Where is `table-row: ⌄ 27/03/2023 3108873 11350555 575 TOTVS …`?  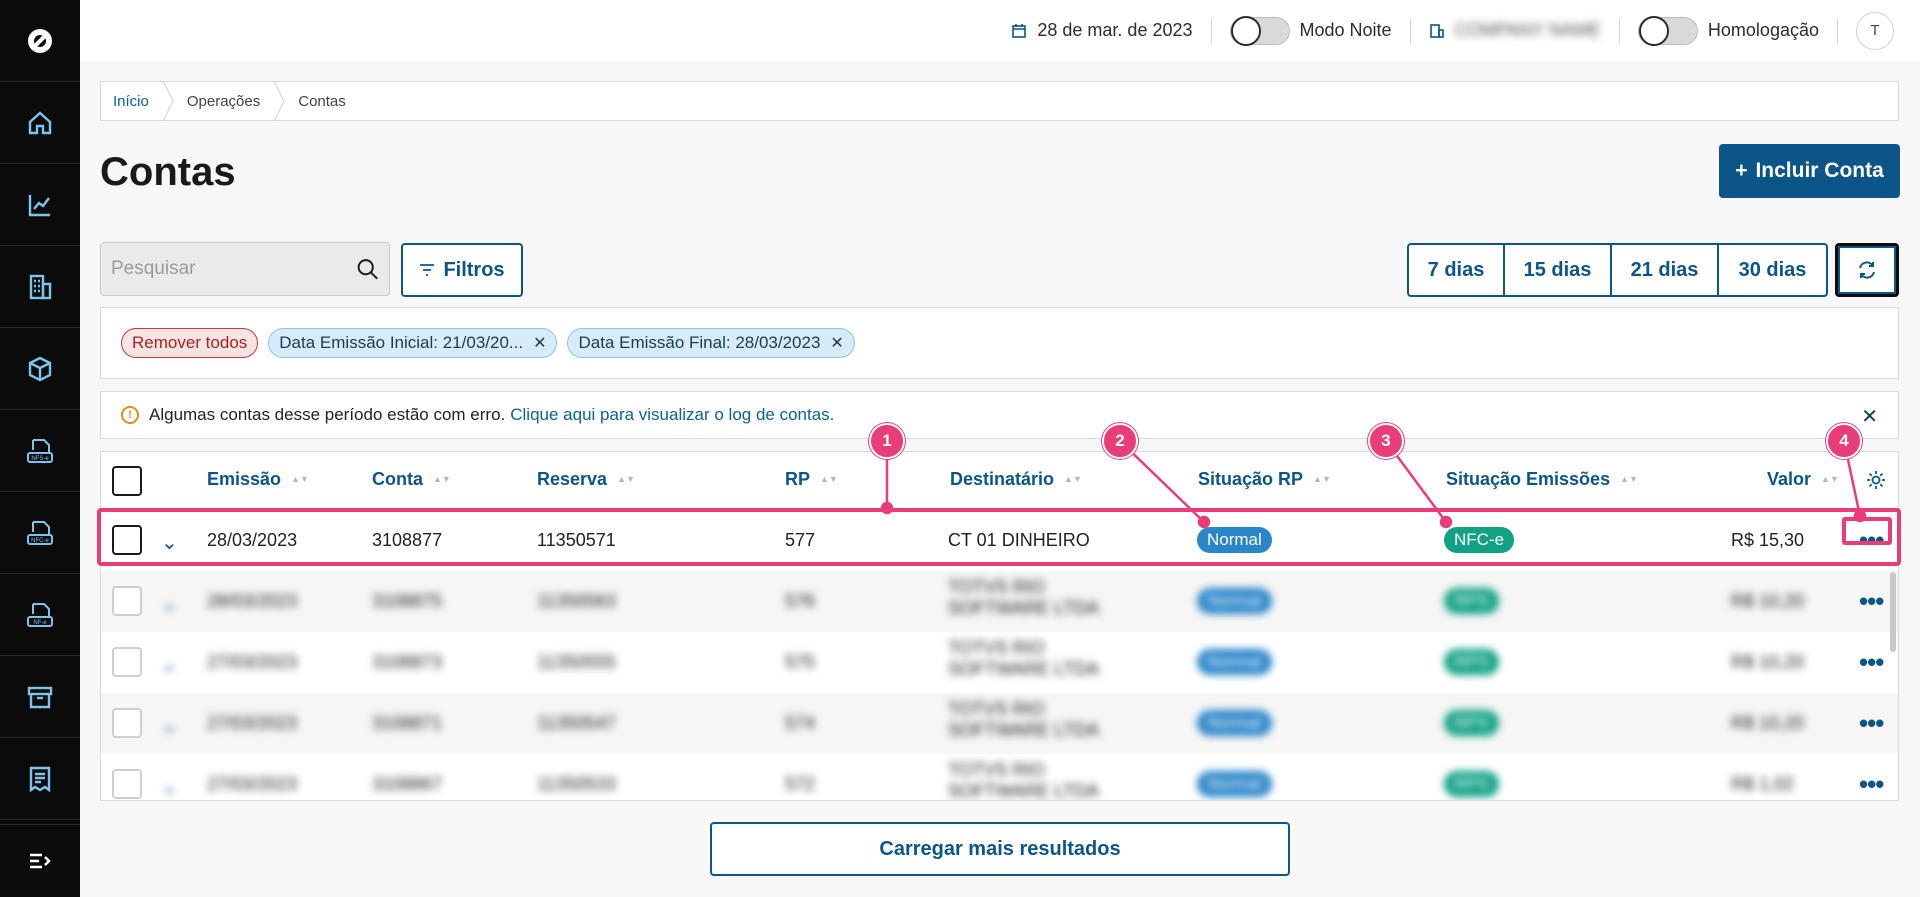 table-row: ⌄ 27/03/2023 3108873 11350555 575 TOTVS … is located at coordinates (999, 662).